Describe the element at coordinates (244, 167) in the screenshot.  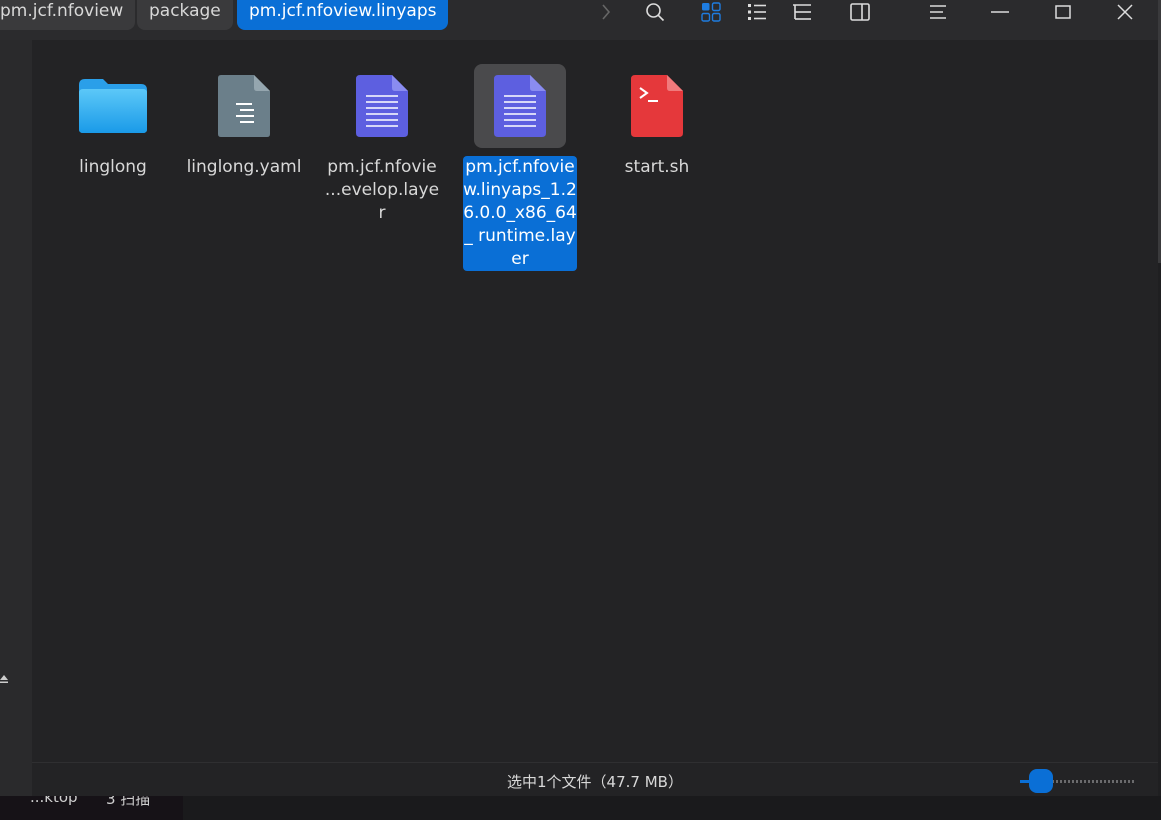
I see `file-name: linglong.yaml` at that location.